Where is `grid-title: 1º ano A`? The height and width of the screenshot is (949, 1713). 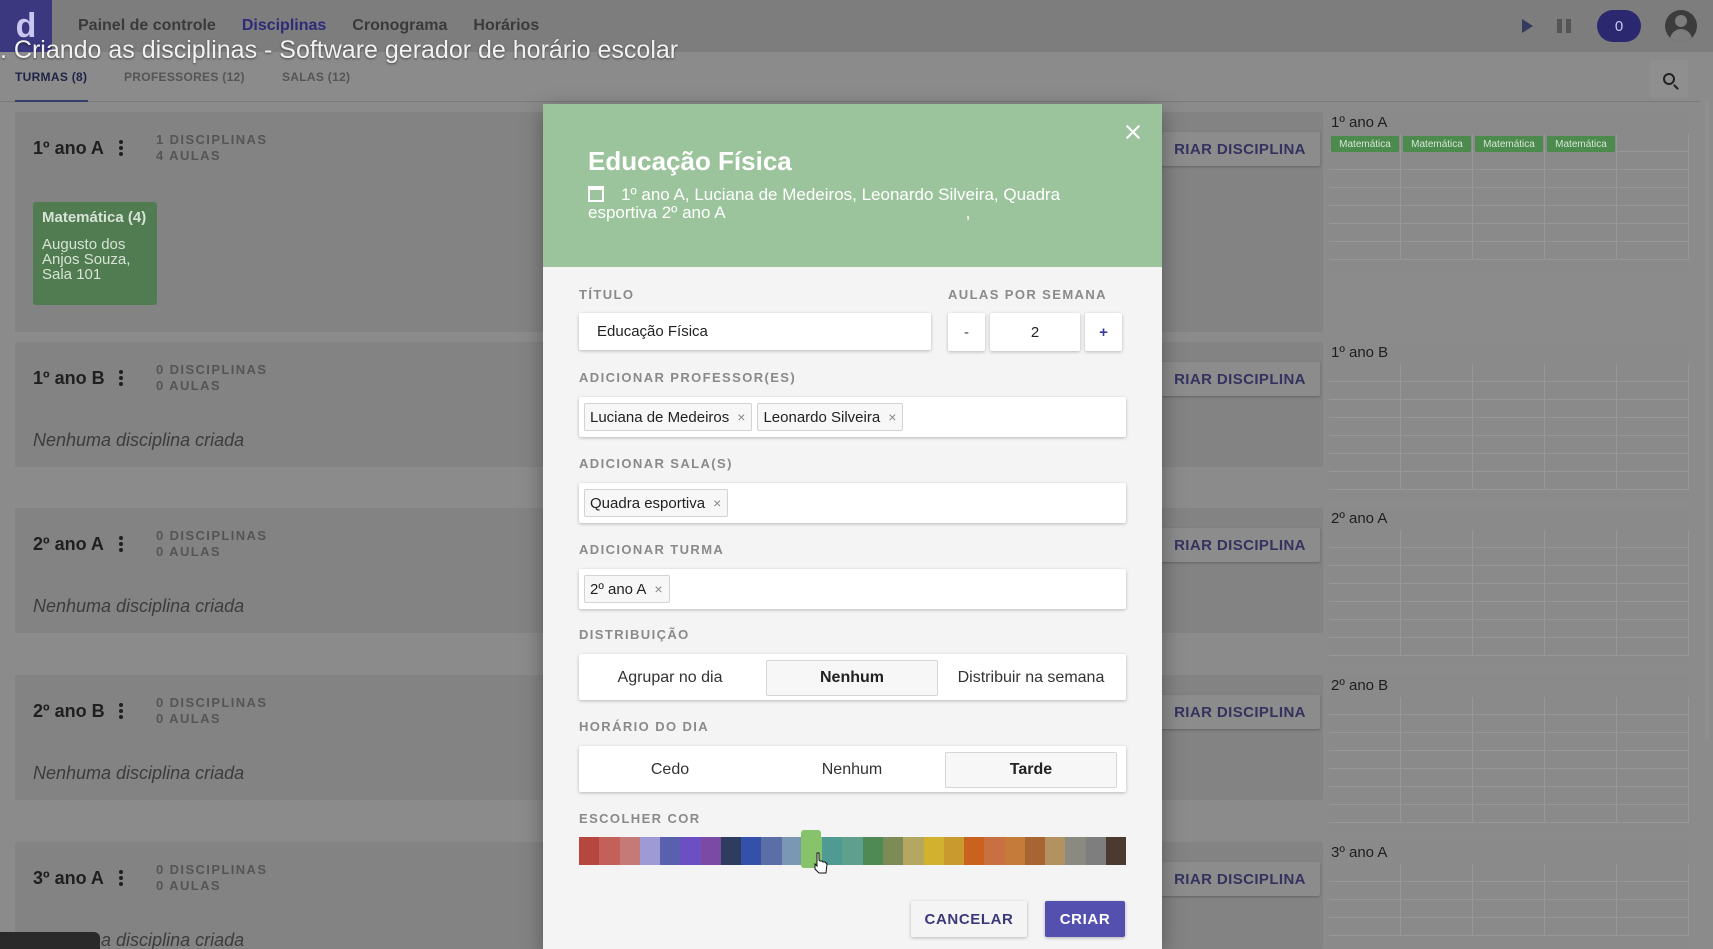 grid-title: 1º ano A is located at coordinates (1359, 122).